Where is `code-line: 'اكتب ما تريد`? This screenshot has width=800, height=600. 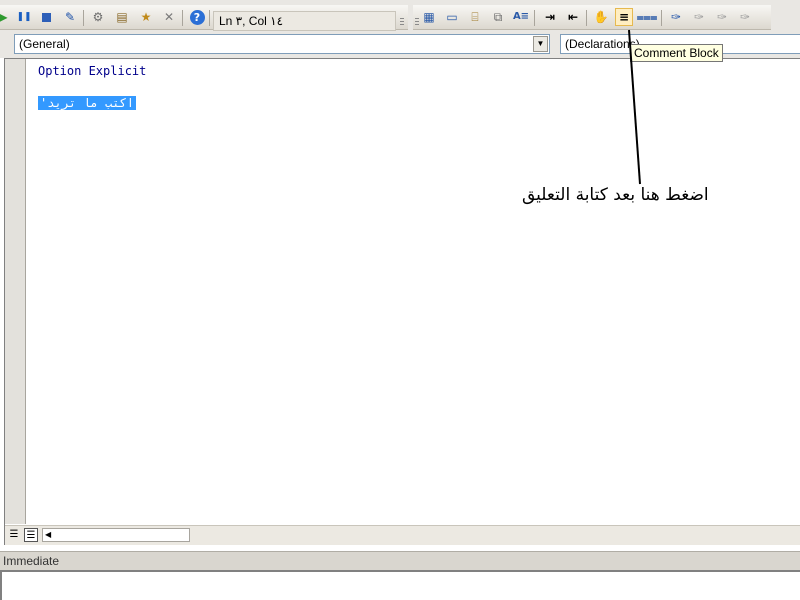 code-line: 'اكتب ما تريد is located at coordinates (92, 103).